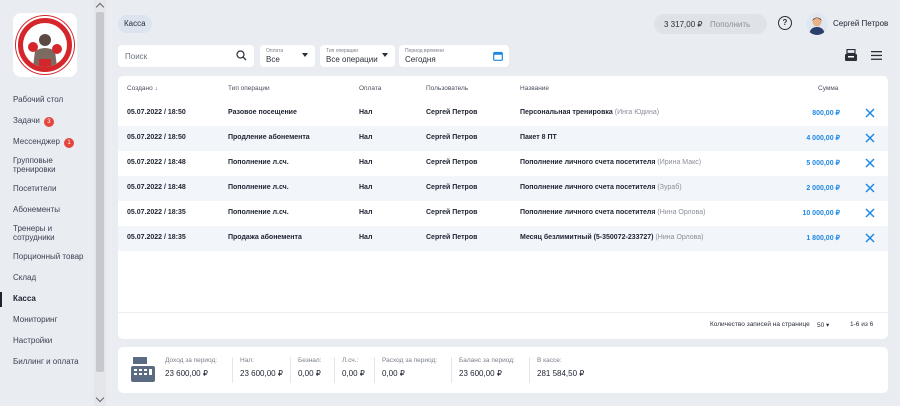 Image resolution: width=900 pixels, height=406 pixels. I want to click on cell-operation-type: Разовое посещение, so click(262, 112).